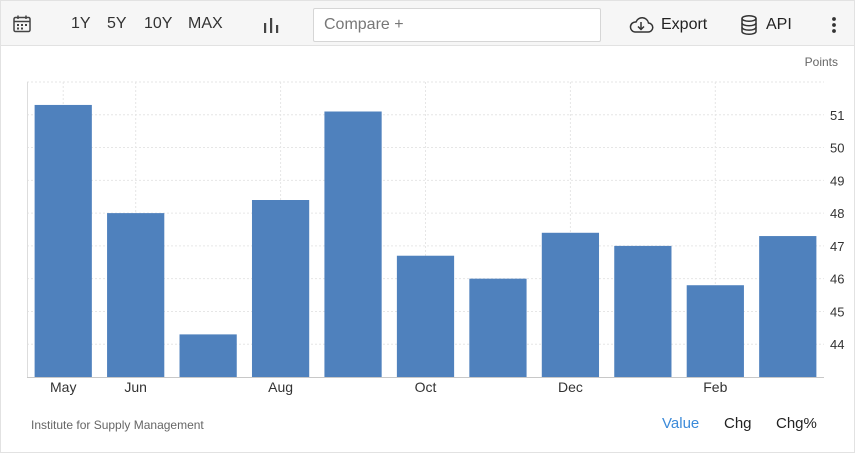 Image resolution: width=857 pixels, height=455 pixels. Describe the element at coordinates (135, 387) in the screenshot. I see `x-tick-label: Jun` at that location.